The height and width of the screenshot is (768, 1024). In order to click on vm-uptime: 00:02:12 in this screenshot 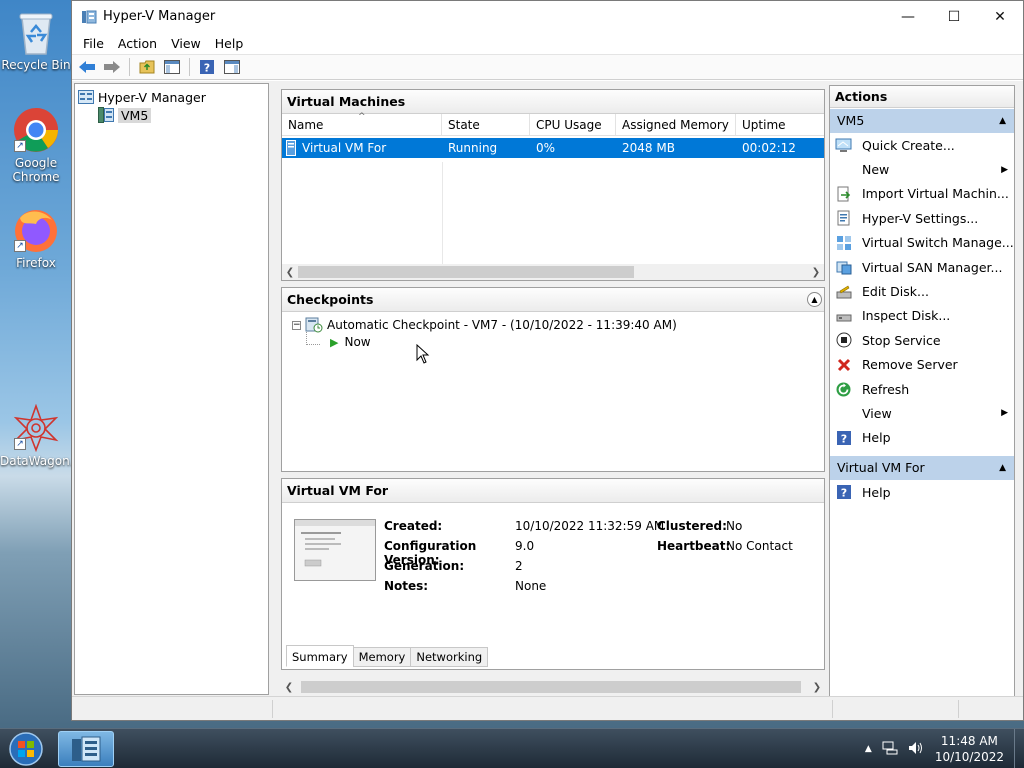, I will do `click(769, 148)`.